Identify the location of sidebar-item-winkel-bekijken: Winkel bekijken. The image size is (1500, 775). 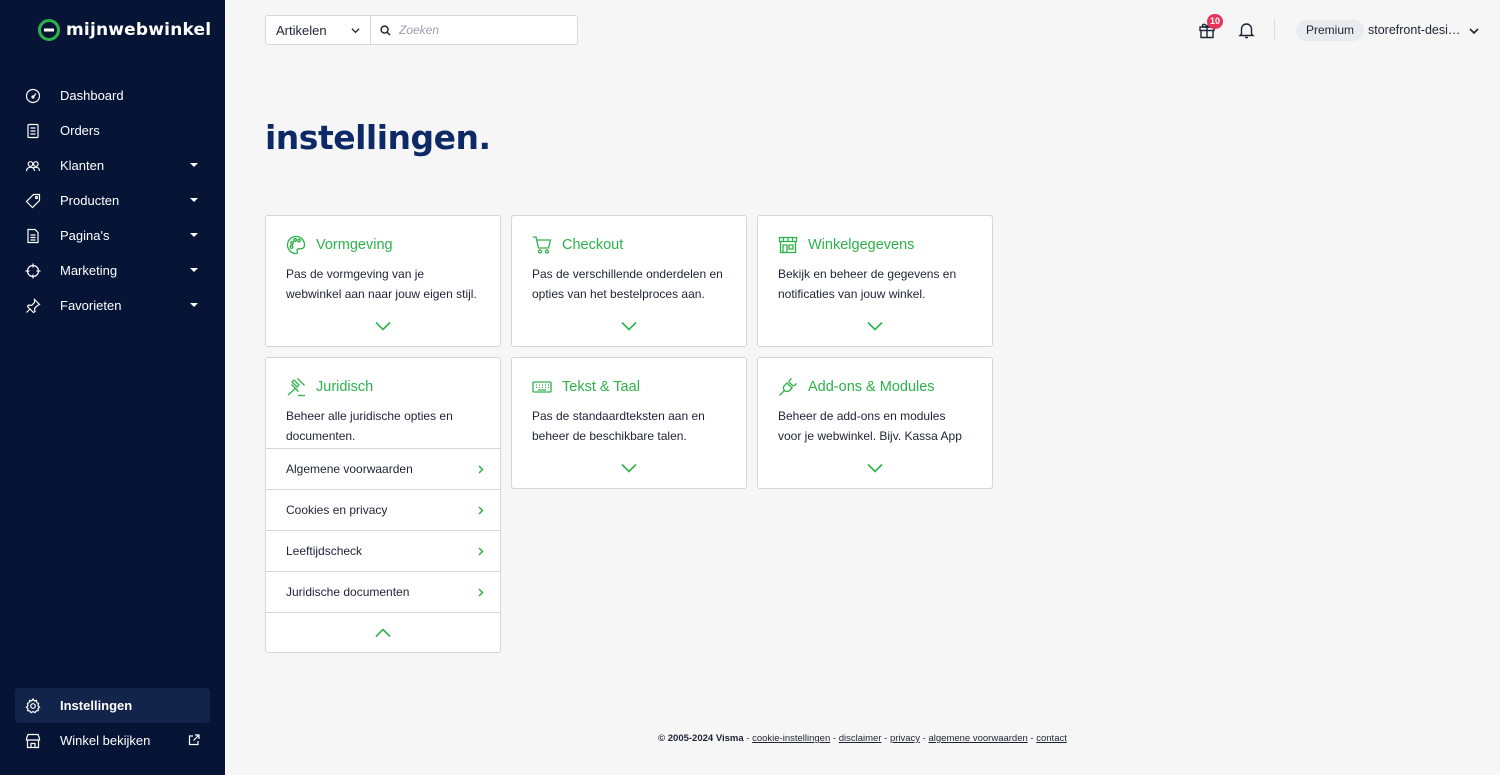
(112, 740).